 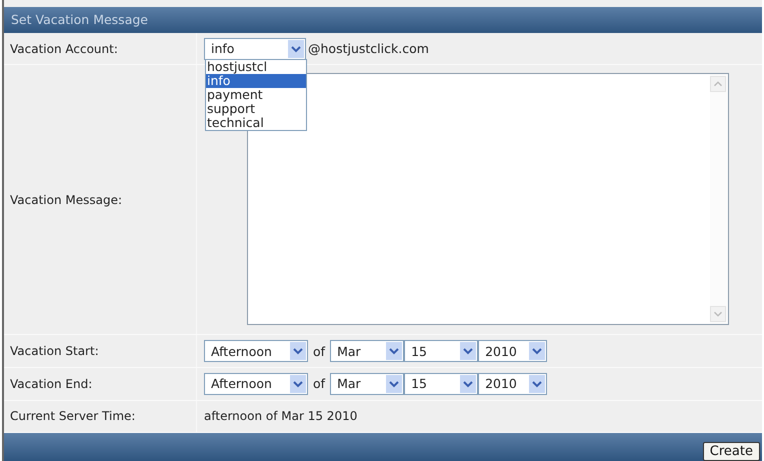 I want to click on field-label: Vacation Account:, so click(x=64, y=49).